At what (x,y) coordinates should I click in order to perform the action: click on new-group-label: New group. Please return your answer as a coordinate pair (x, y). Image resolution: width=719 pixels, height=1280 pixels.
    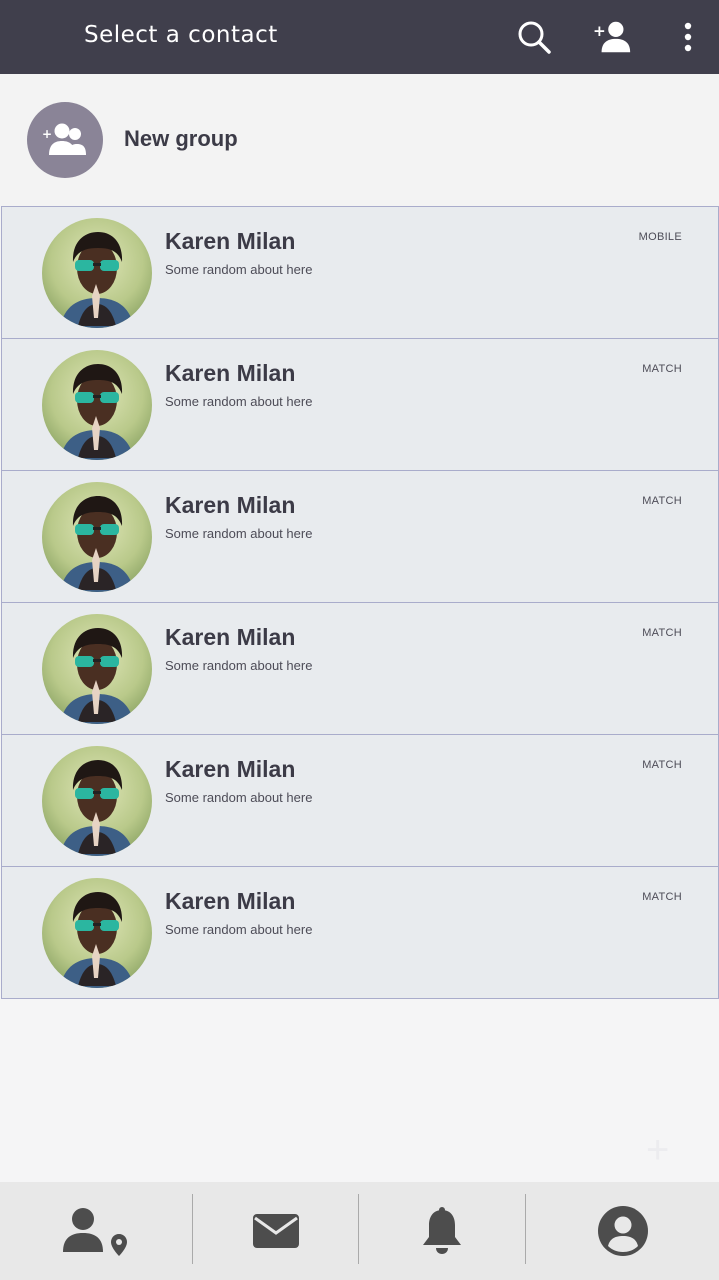
    Looking at the image, I should click on (181, 138).